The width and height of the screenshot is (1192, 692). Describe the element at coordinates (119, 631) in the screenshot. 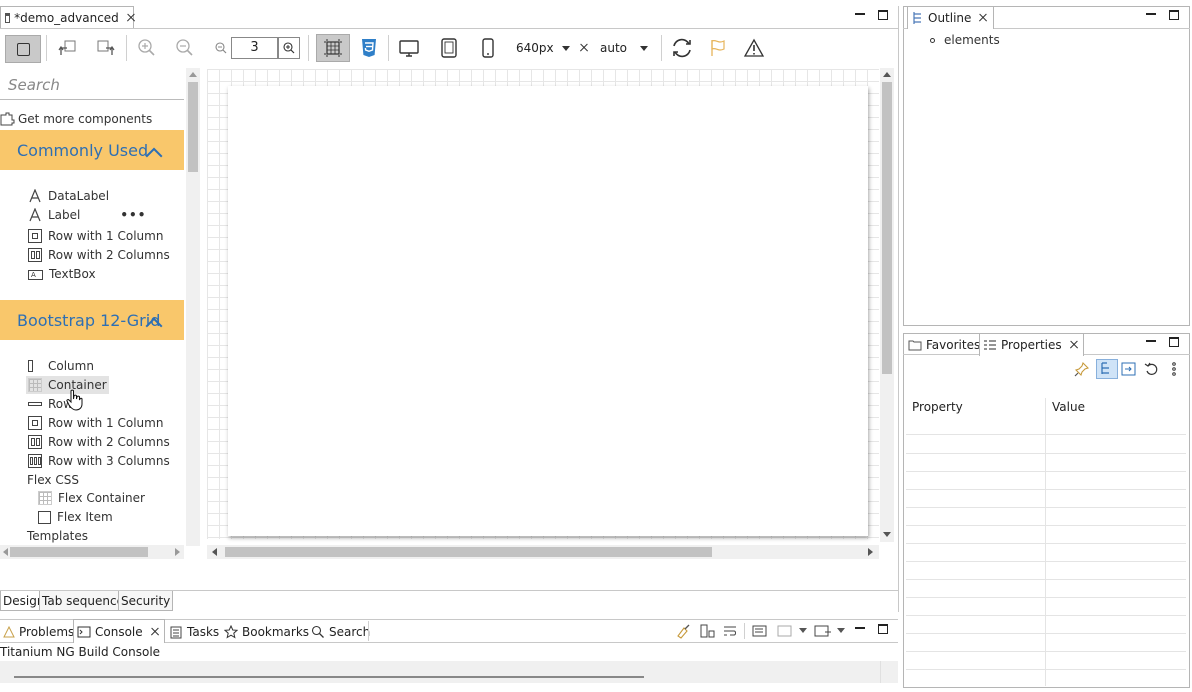

I see `tab-console: Console` at that location.